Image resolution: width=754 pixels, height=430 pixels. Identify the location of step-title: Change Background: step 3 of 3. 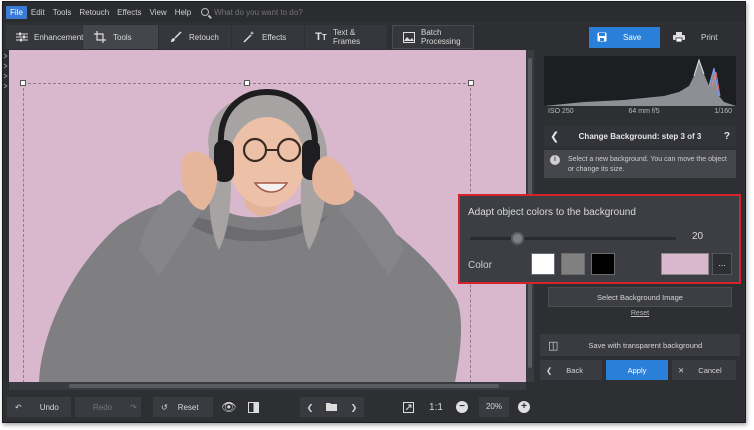
(640, 136).